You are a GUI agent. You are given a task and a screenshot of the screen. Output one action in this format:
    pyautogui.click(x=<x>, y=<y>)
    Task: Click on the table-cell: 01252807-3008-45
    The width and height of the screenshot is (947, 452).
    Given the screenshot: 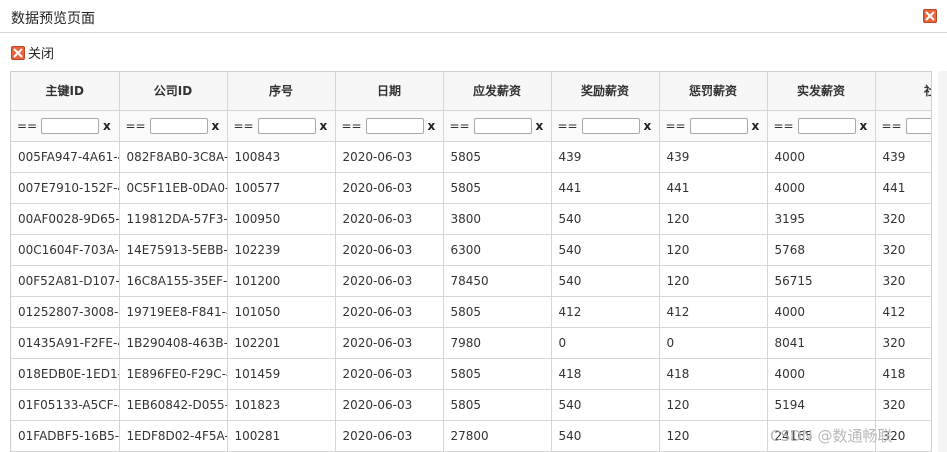 What is the action you would take?
    pyautogui.click(x=65, y=311)
    